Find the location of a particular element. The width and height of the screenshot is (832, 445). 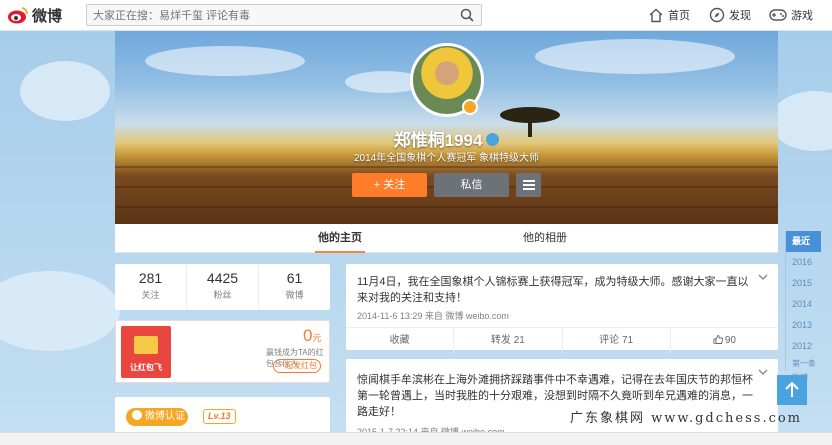

search-input is located at coordinates (268, 15).